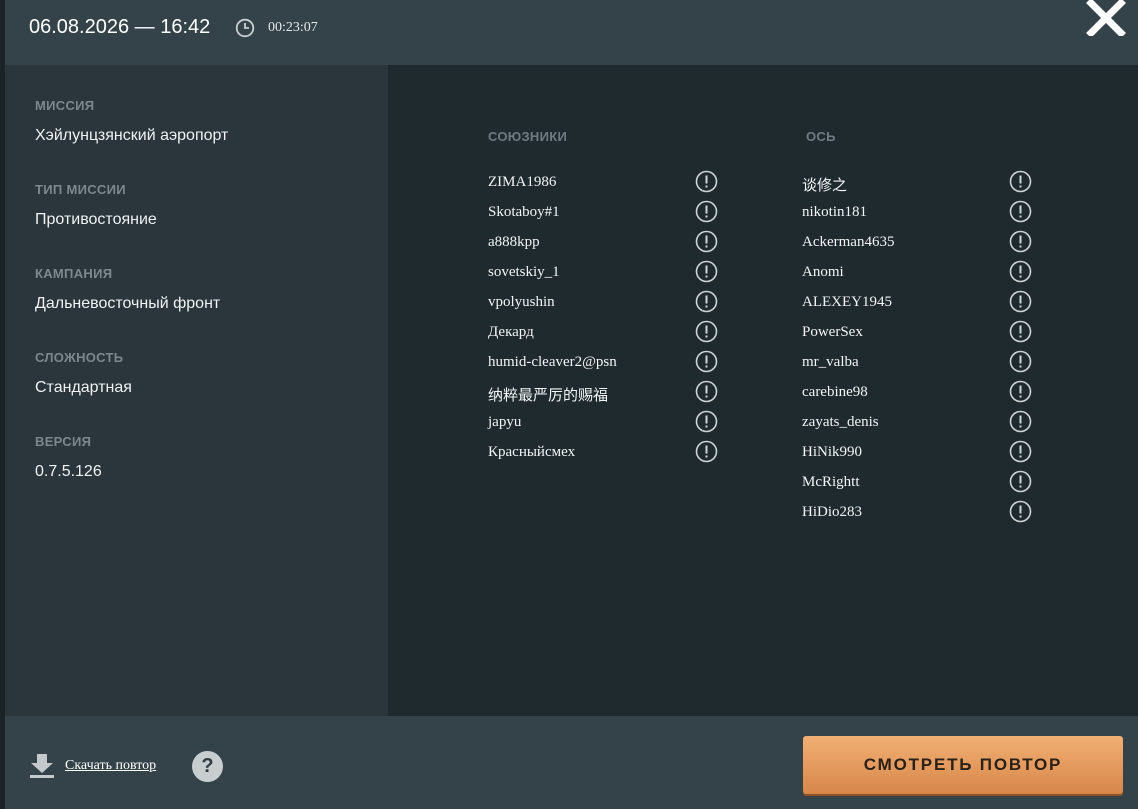 The height and width of the screenshot is (809, 1138). What do you see at coordinates (848, 242) in the screenshot?
I see `player-name: Ackerman4635` at bounding box center [848, 242].